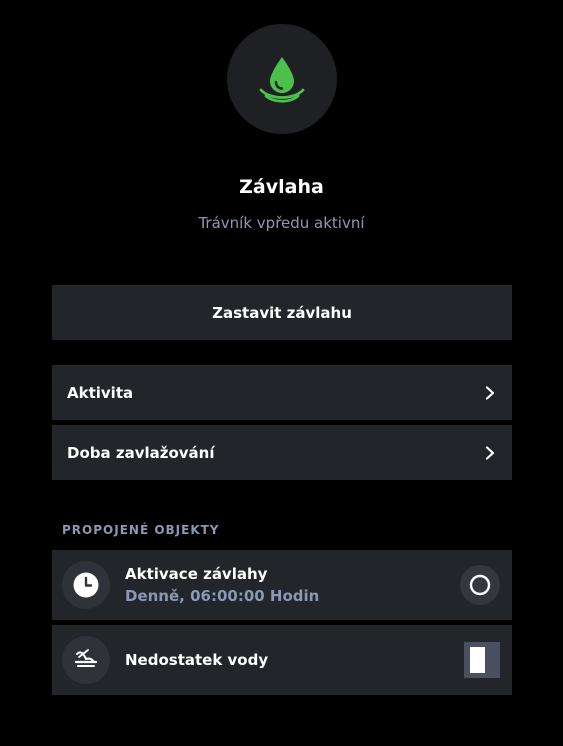 This screenshot has height=746, width=563. I want to click on water-shortage-icon, so click(86, 658).